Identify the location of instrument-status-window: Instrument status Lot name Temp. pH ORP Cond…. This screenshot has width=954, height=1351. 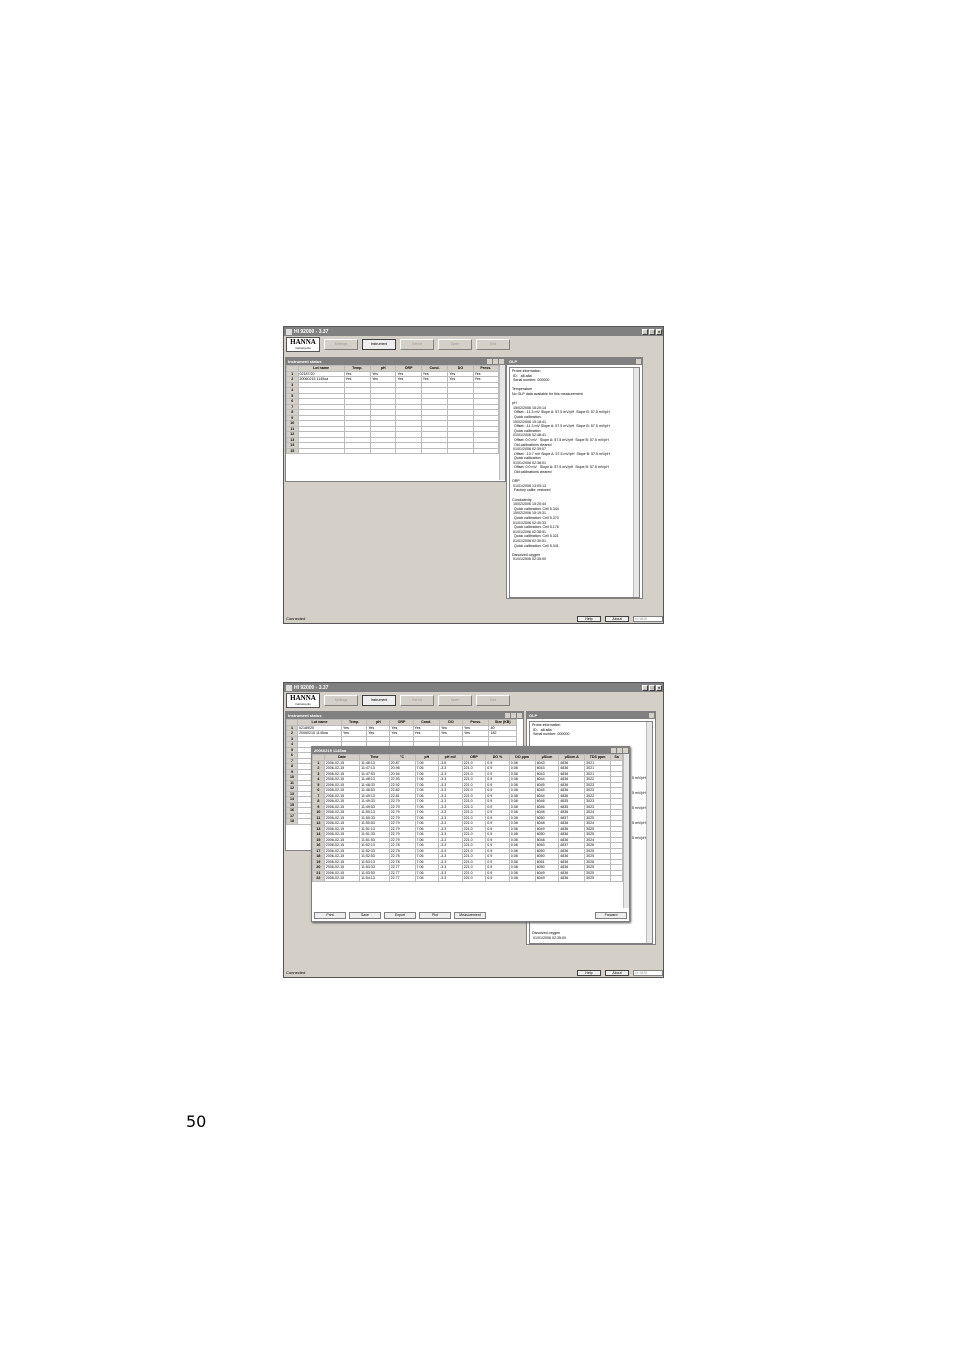
(395, 419).